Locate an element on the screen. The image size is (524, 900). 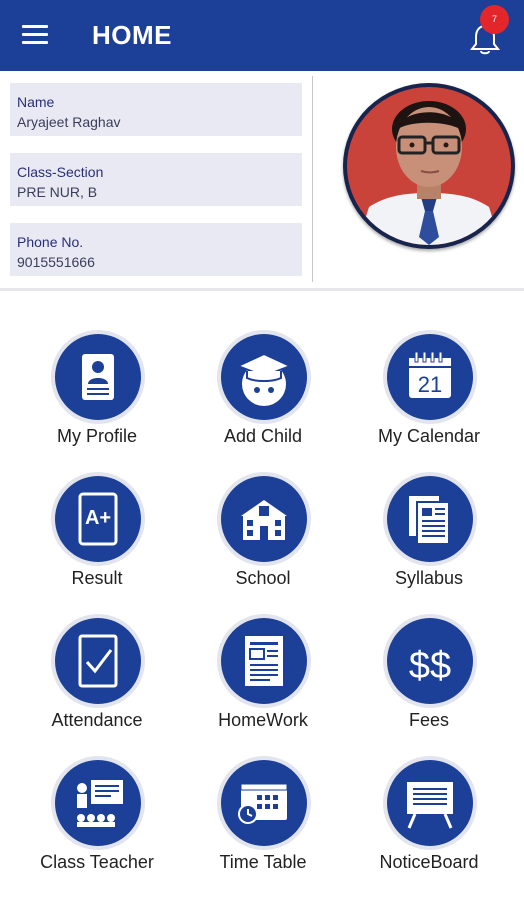
menu-item-attendance: Attendance is located at coordinates (97, 683).